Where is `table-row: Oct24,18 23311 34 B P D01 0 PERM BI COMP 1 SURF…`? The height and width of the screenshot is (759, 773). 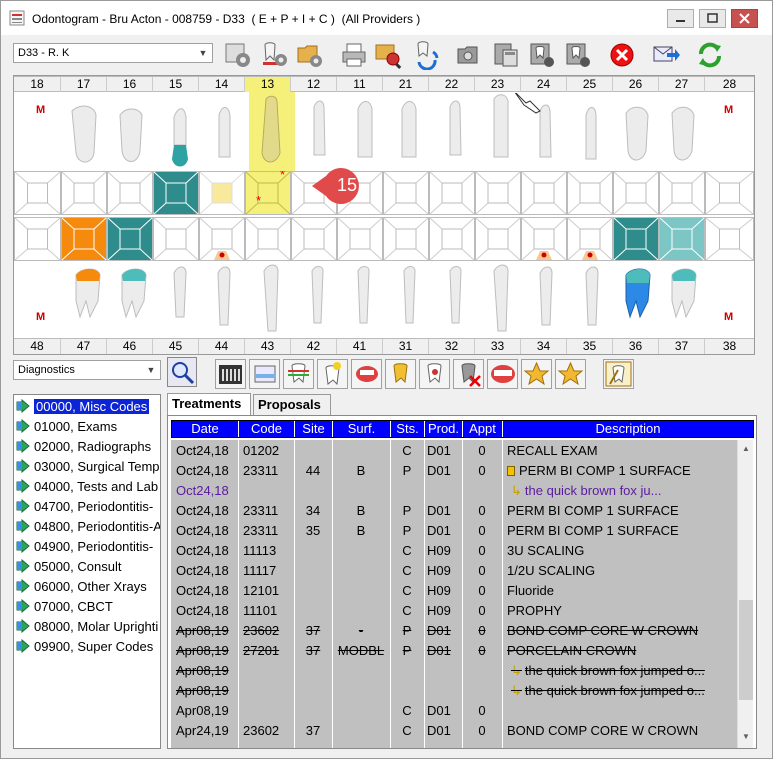
table-row: Oct24,18 23311 34 B P D01 0 PERM BI COMP 1 SURF… is located at coordinates (454, 510).